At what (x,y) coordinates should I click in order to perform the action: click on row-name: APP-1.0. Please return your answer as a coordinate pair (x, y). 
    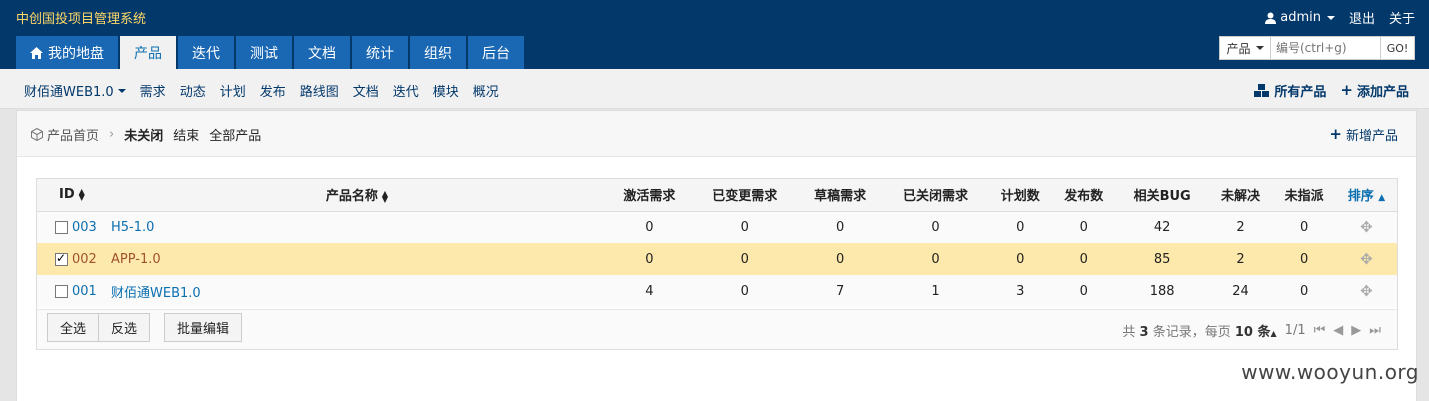
    Looking at the image, I should click on (357, 259).